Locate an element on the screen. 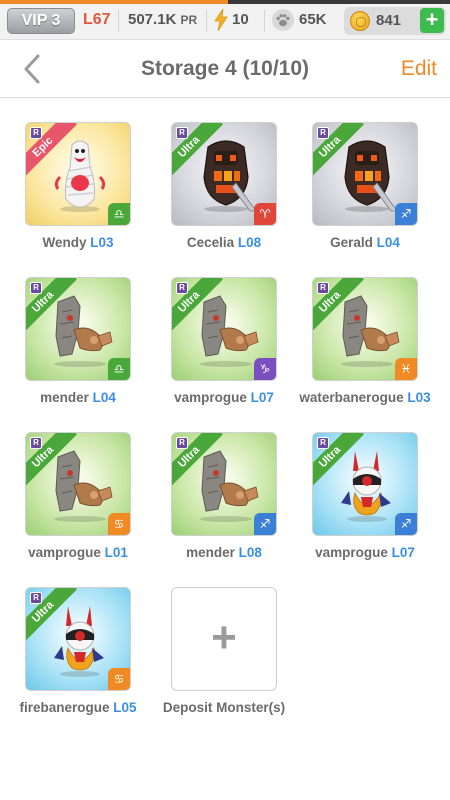 The height and width of the screenshot is (800, 450). monster-label: Cecelia L08 is located at coordinates (224, 243).